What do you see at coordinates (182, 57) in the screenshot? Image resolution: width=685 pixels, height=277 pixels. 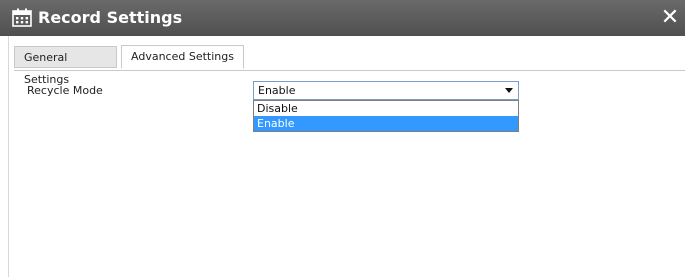 I see `tab-advanced-settings: Advanced Settings` at bounding box center [182, 57].